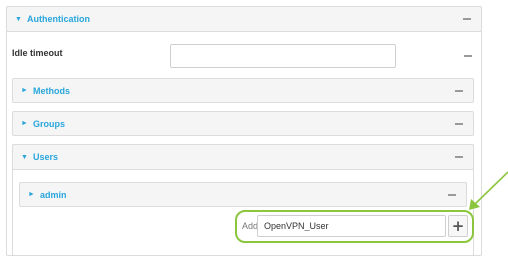  I want to click on groups-title-wrap: ► Groups, so click(43, 124).